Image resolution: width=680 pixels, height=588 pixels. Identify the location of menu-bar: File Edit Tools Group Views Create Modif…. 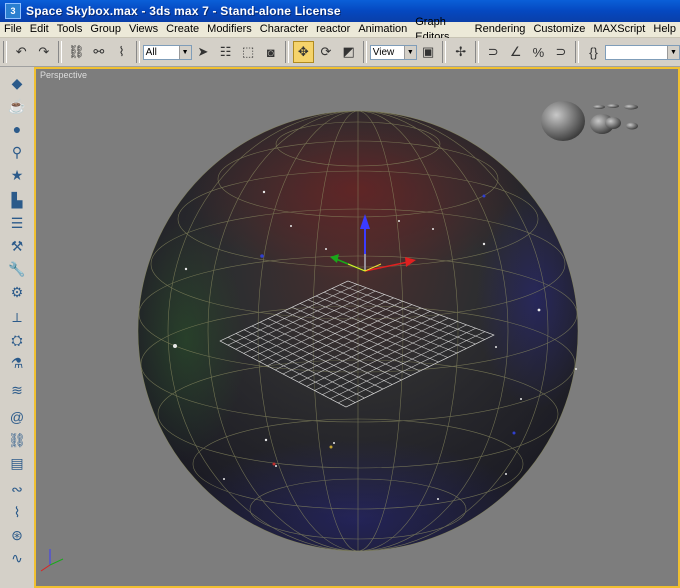
(340, 29).